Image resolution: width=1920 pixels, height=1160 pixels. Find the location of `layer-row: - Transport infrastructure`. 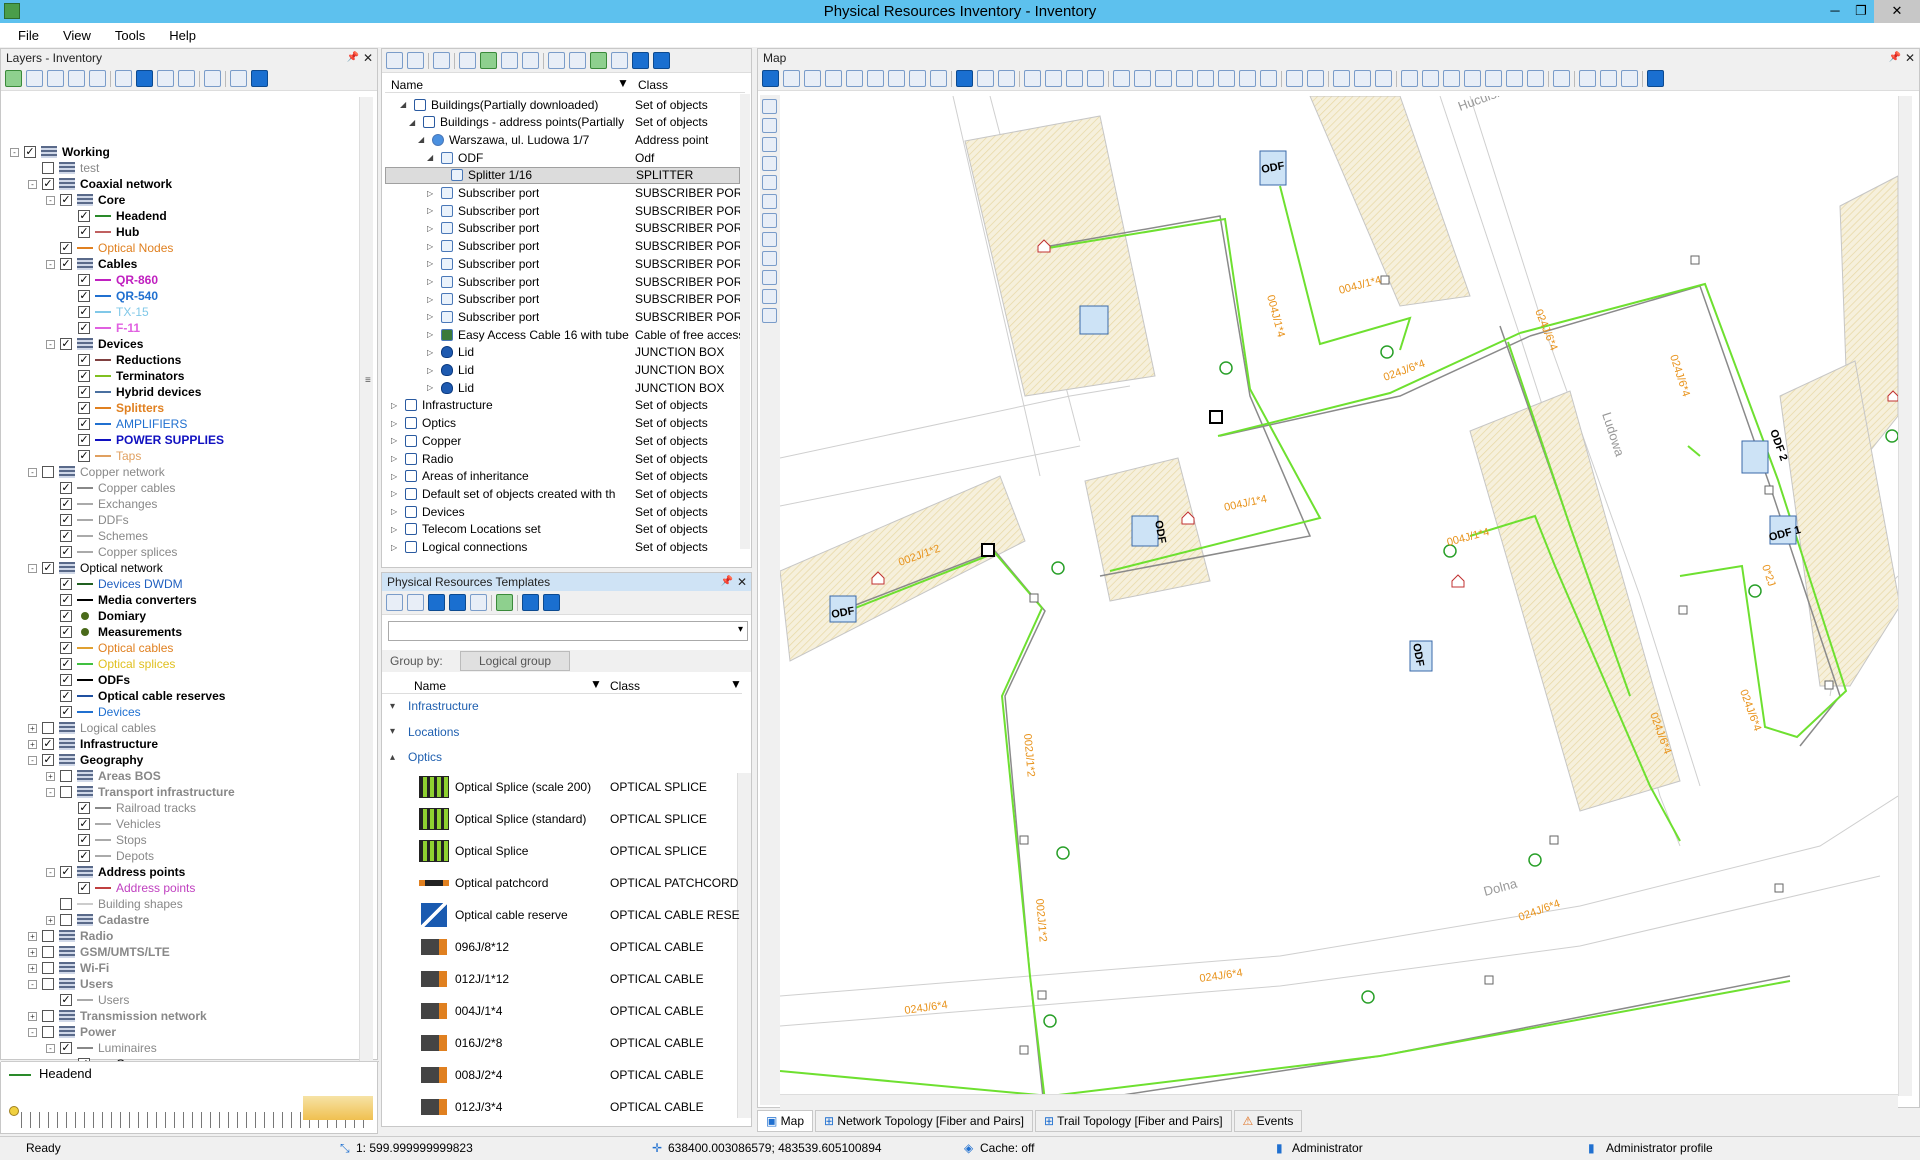

layer-row: - Transport infrastructure is located at coordinates (140, 792).